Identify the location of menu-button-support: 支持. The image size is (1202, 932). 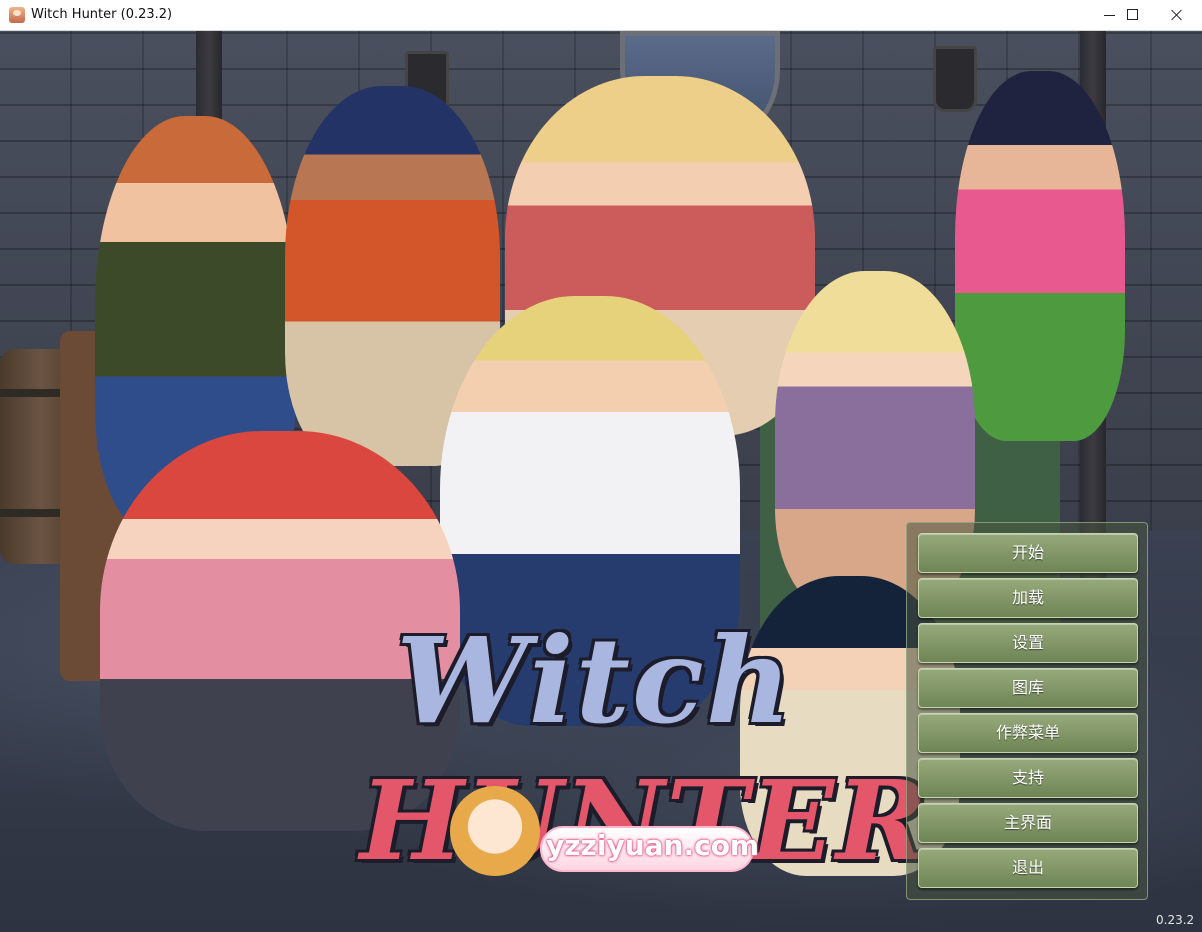
(1028, 778).